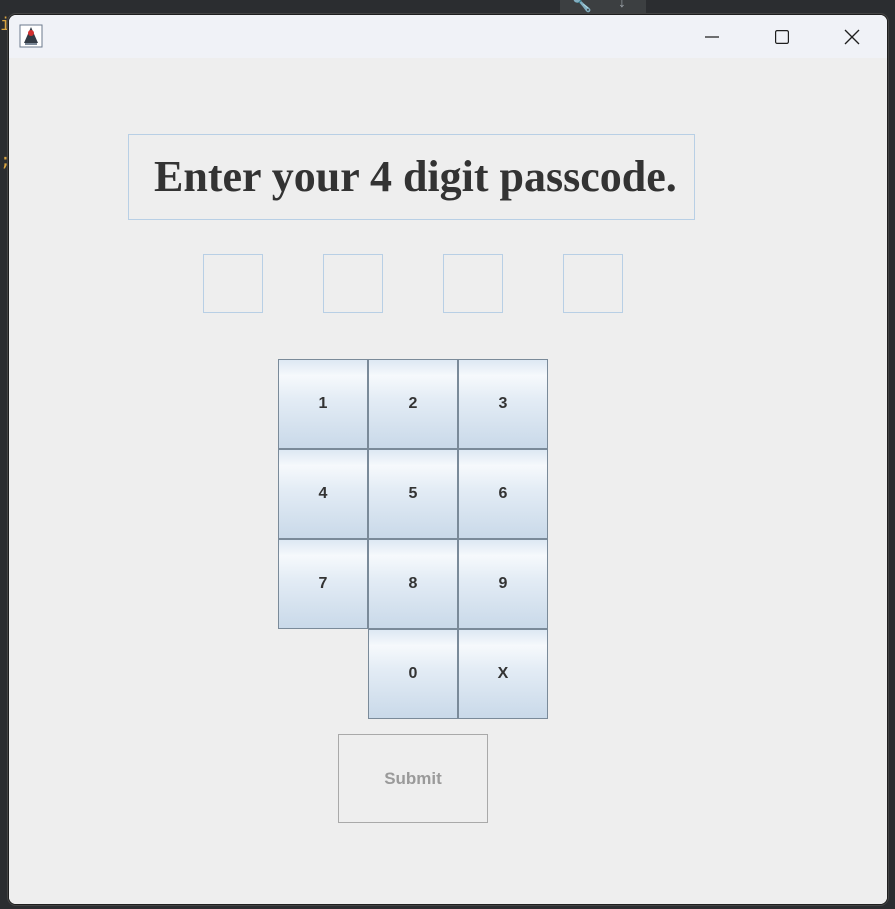  What do you see at coordinates (323, 584) in the screenshot?
I see `key-7-button: 7` at bounding box center [323, 584].